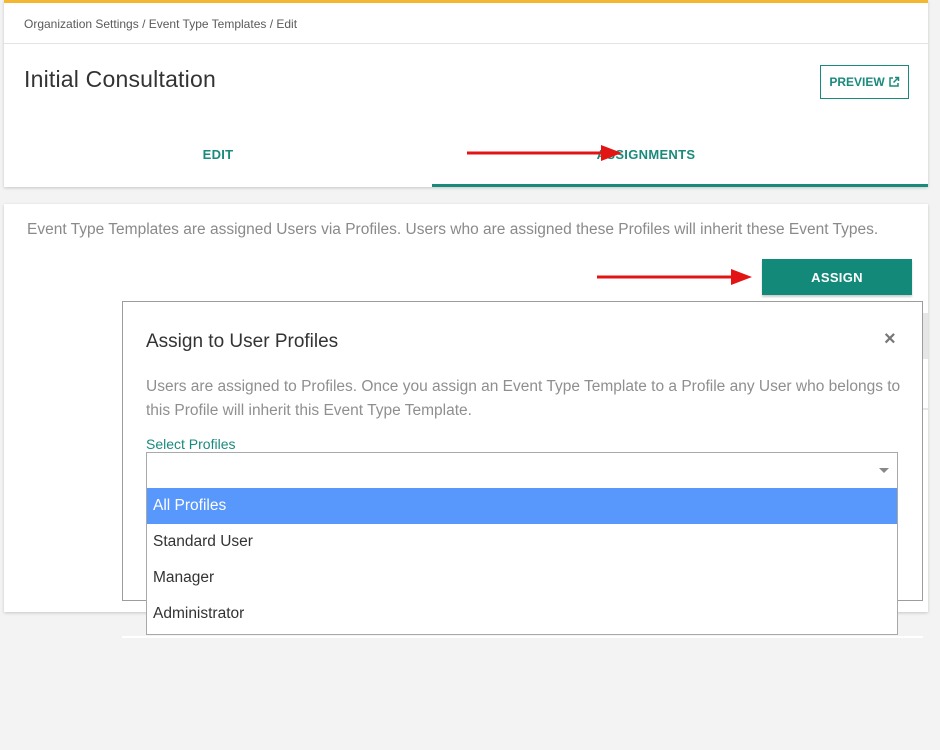 This screenshot has width=940, height=750. Describe the element at coordinates (191, 444) in the screenshot. I see `select-profiles-label: Select Profiles` at that location.